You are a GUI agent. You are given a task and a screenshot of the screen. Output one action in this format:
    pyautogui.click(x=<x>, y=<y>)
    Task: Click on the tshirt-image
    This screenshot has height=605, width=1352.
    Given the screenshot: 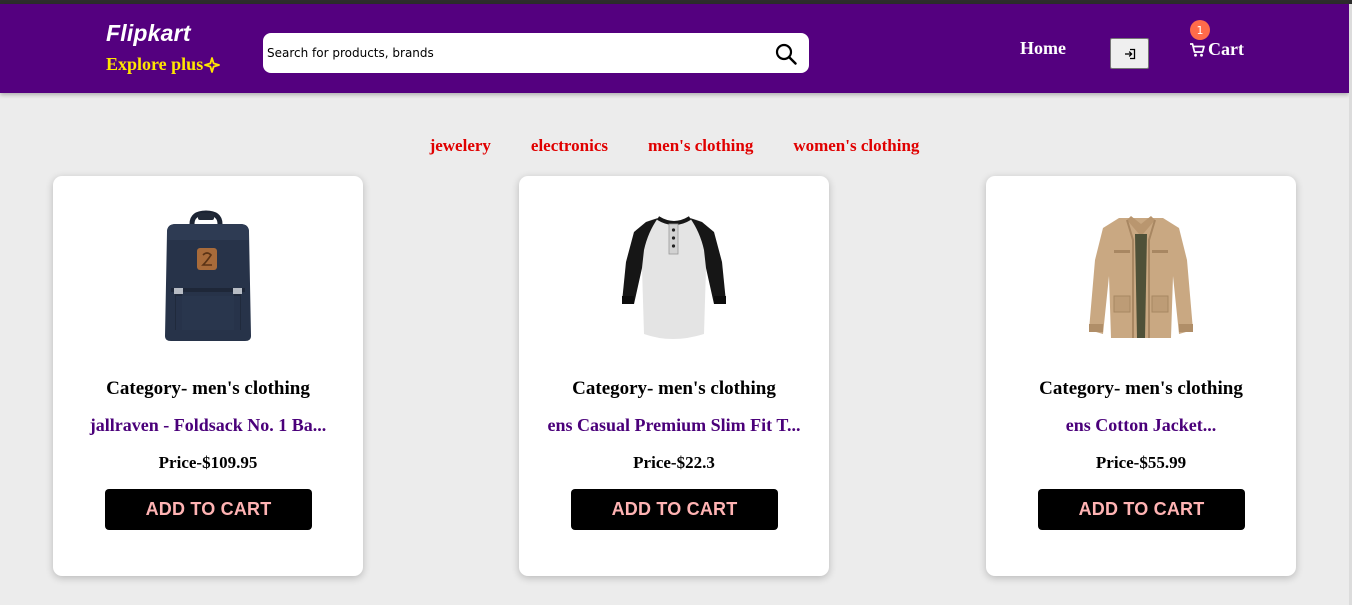 What is the action you would take?
    pyautogui.click(x=674, y=277)
    